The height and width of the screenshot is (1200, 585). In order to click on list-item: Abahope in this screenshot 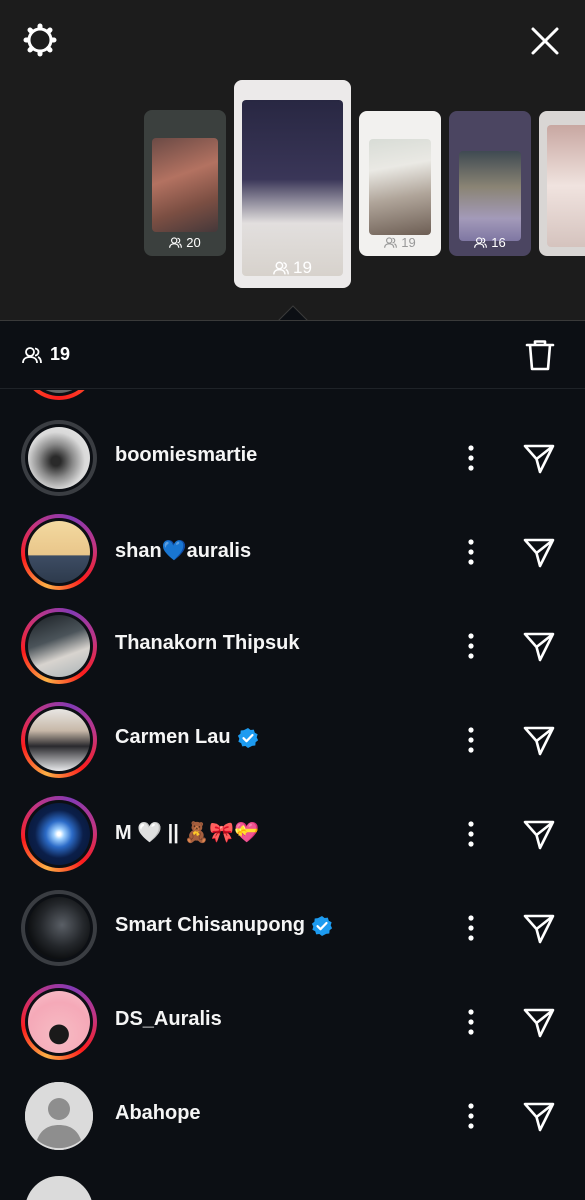, I will do `click(292, 1116)`.